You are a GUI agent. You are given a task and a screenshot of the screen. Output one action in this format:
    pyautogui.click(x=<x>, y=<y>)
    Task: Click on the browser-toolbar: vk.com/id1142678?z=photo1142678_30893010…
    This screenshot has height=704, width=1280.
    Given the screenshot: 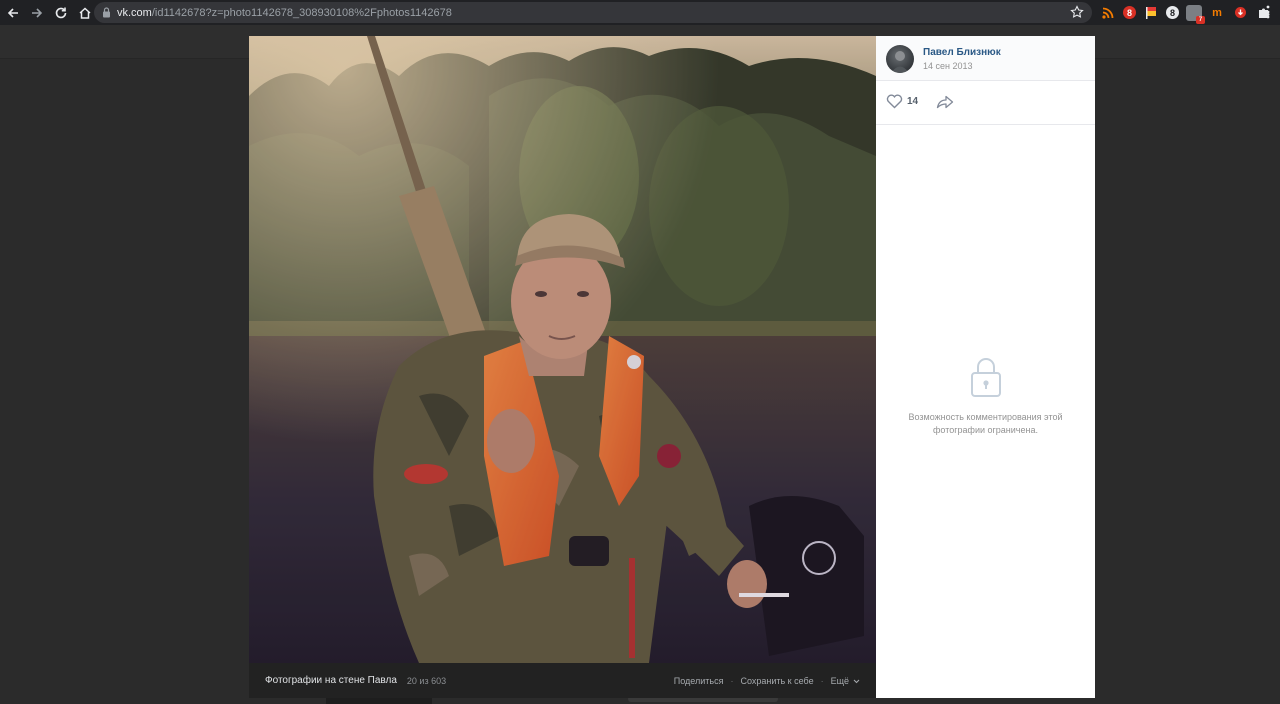 What is the action you would take?
    pyautogui.click(x=640, y=12)
    